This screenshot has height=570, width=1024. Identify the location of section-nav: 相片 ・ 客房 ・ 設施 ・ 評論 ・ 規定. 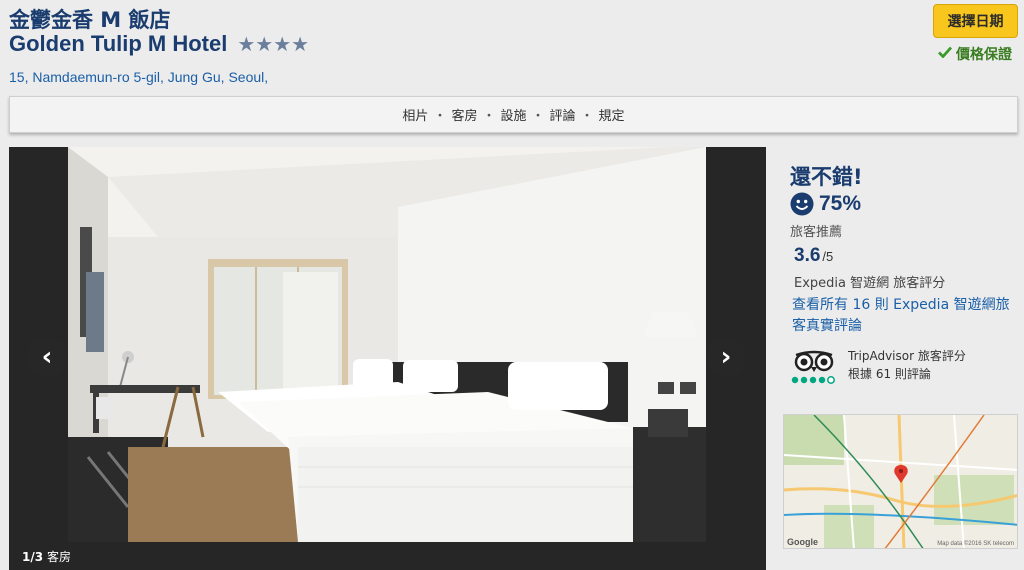
(513, 114).